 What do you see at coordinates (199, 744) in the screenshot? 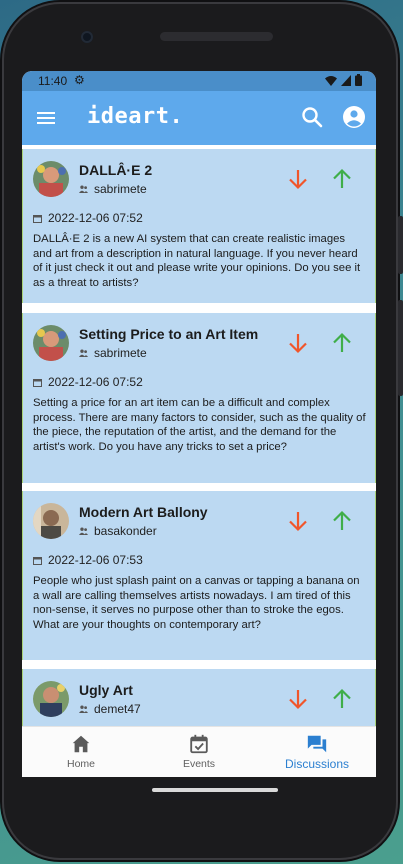
I see `calendar-check-icon` at bounding box center [199, 744].